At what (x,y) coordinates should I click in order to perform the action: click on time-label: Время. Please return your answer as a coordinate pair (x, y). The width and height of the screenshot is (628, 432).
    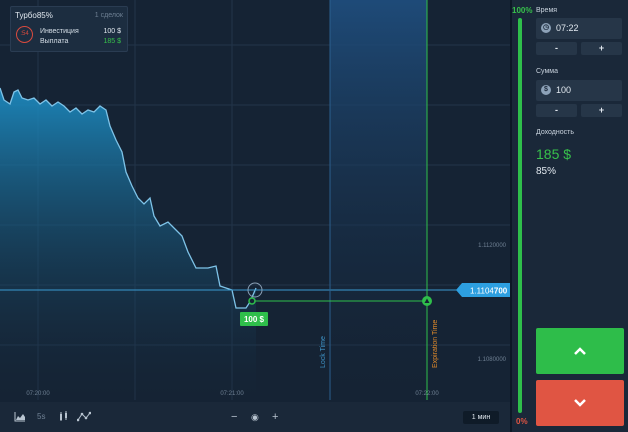
    Looking at the image, I should click on (547, 10).